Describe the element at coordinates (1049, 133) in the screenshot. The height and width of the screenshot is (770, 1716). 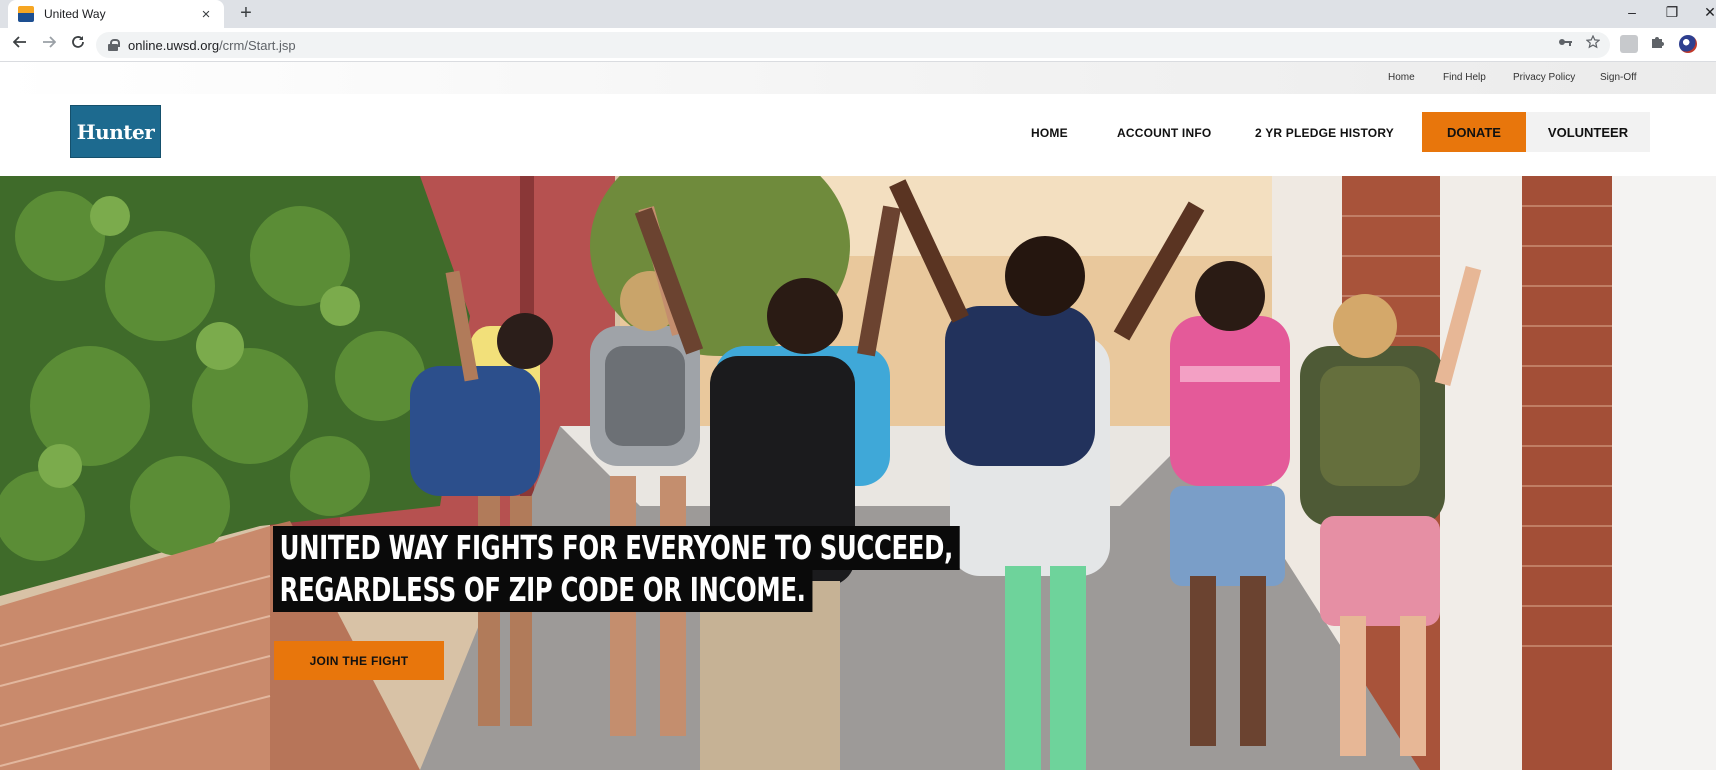
I see `nav-home: HOME` at that location.